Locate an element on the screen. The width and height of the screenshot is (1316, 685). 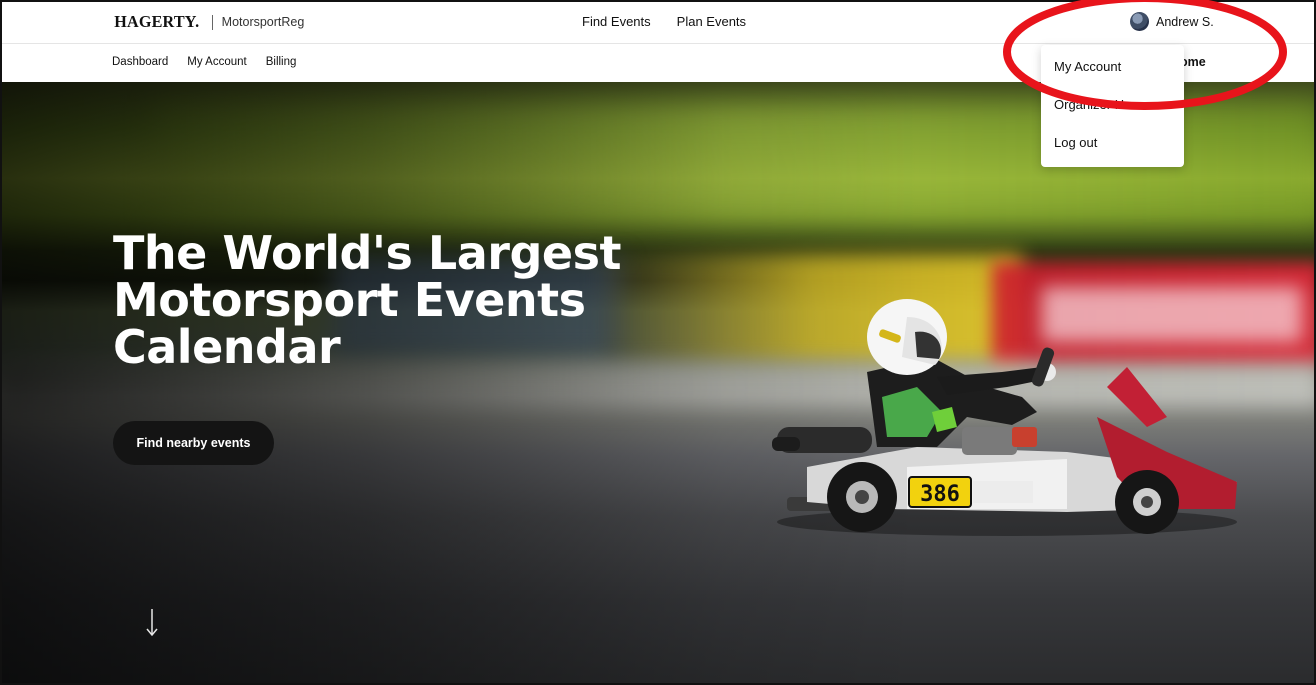
subnav-dashboard: Dashboard is located at coordinates (140, 62).